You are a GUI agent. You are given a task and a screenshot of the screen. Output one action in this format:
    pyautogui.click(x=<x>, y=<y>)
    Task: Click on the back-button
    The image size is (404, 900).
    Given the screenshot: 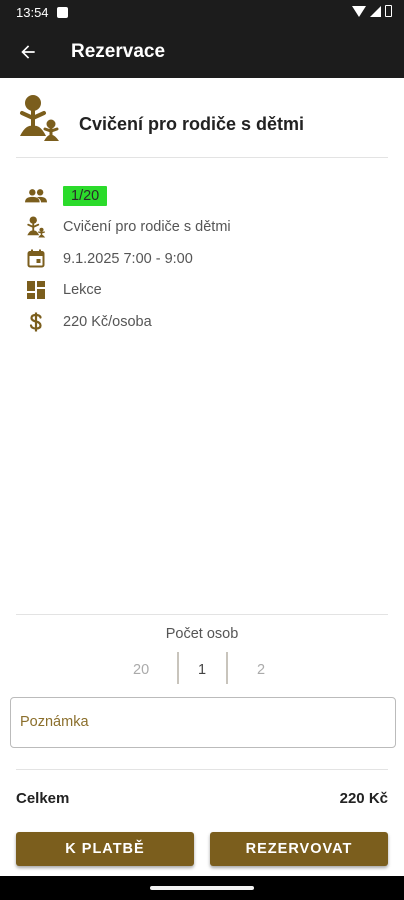 What is the action you would take?
    pyautogui.click(x=28, y=52)
    